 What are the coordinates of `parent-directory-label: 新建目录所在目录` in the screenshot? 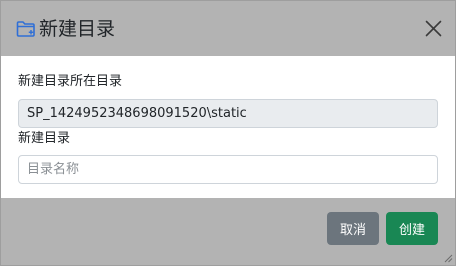 It's located at (70, 81).